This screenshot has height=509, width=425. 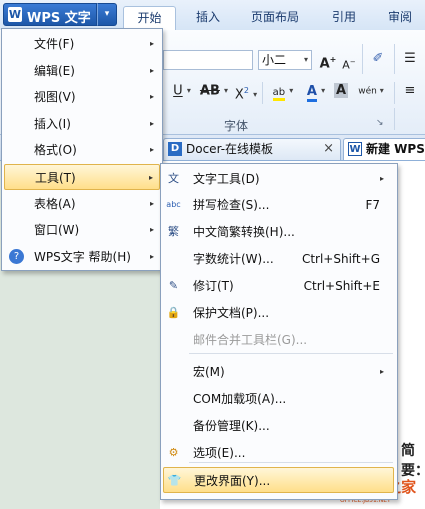 What do you see at coordinates (173, 312) in the screenshot?
I see `lock-icon: 🔒` at bounding box center [173, 312].